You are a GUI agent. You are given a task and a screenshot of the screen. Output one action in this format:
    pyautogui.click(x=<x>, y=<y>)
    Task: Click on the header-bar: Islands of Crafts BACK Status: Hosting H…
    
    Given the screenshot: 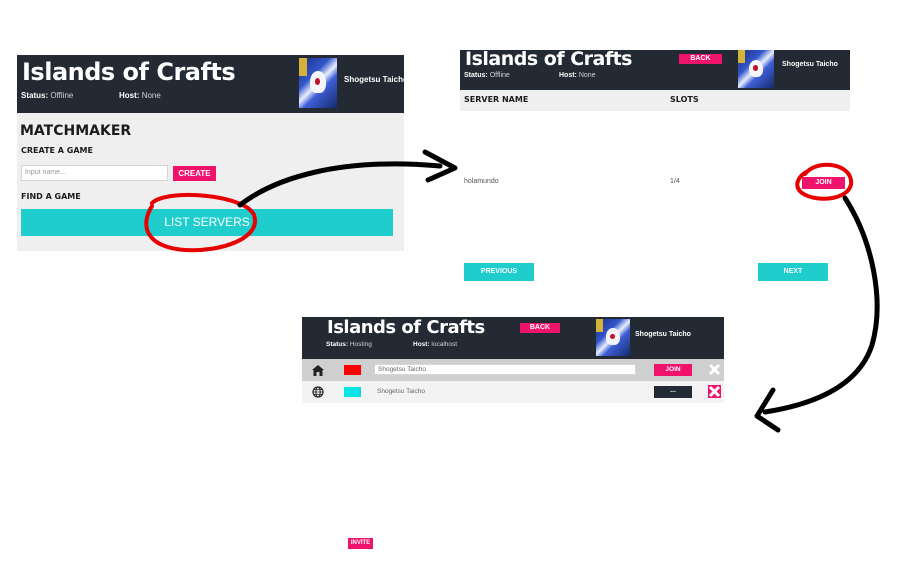 What is the action you would take?
    pyautogui.click(x=513, y=338)
    